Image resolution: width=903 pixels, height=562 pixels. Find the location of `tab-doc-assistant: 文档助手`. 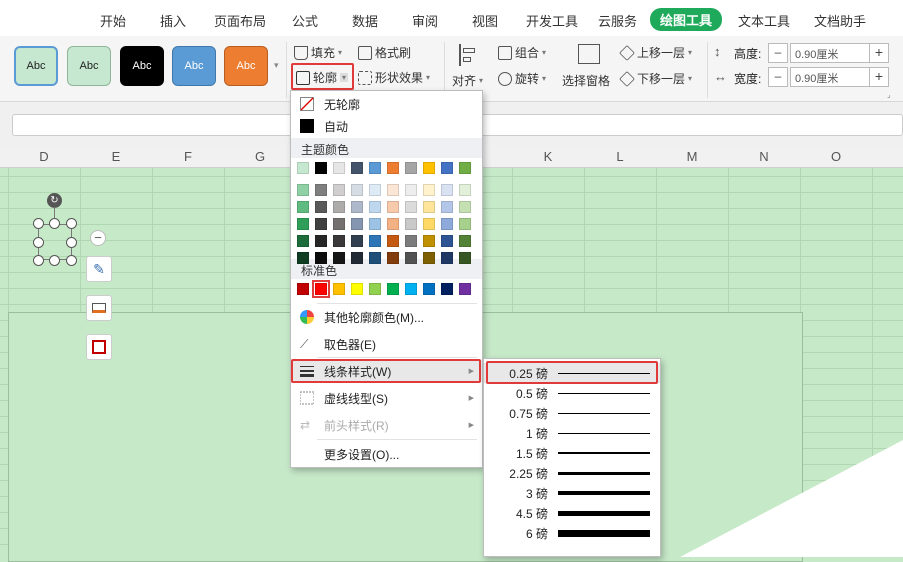

tab-doc-assistant: 文档助手 is located at coordinates (840, 20).